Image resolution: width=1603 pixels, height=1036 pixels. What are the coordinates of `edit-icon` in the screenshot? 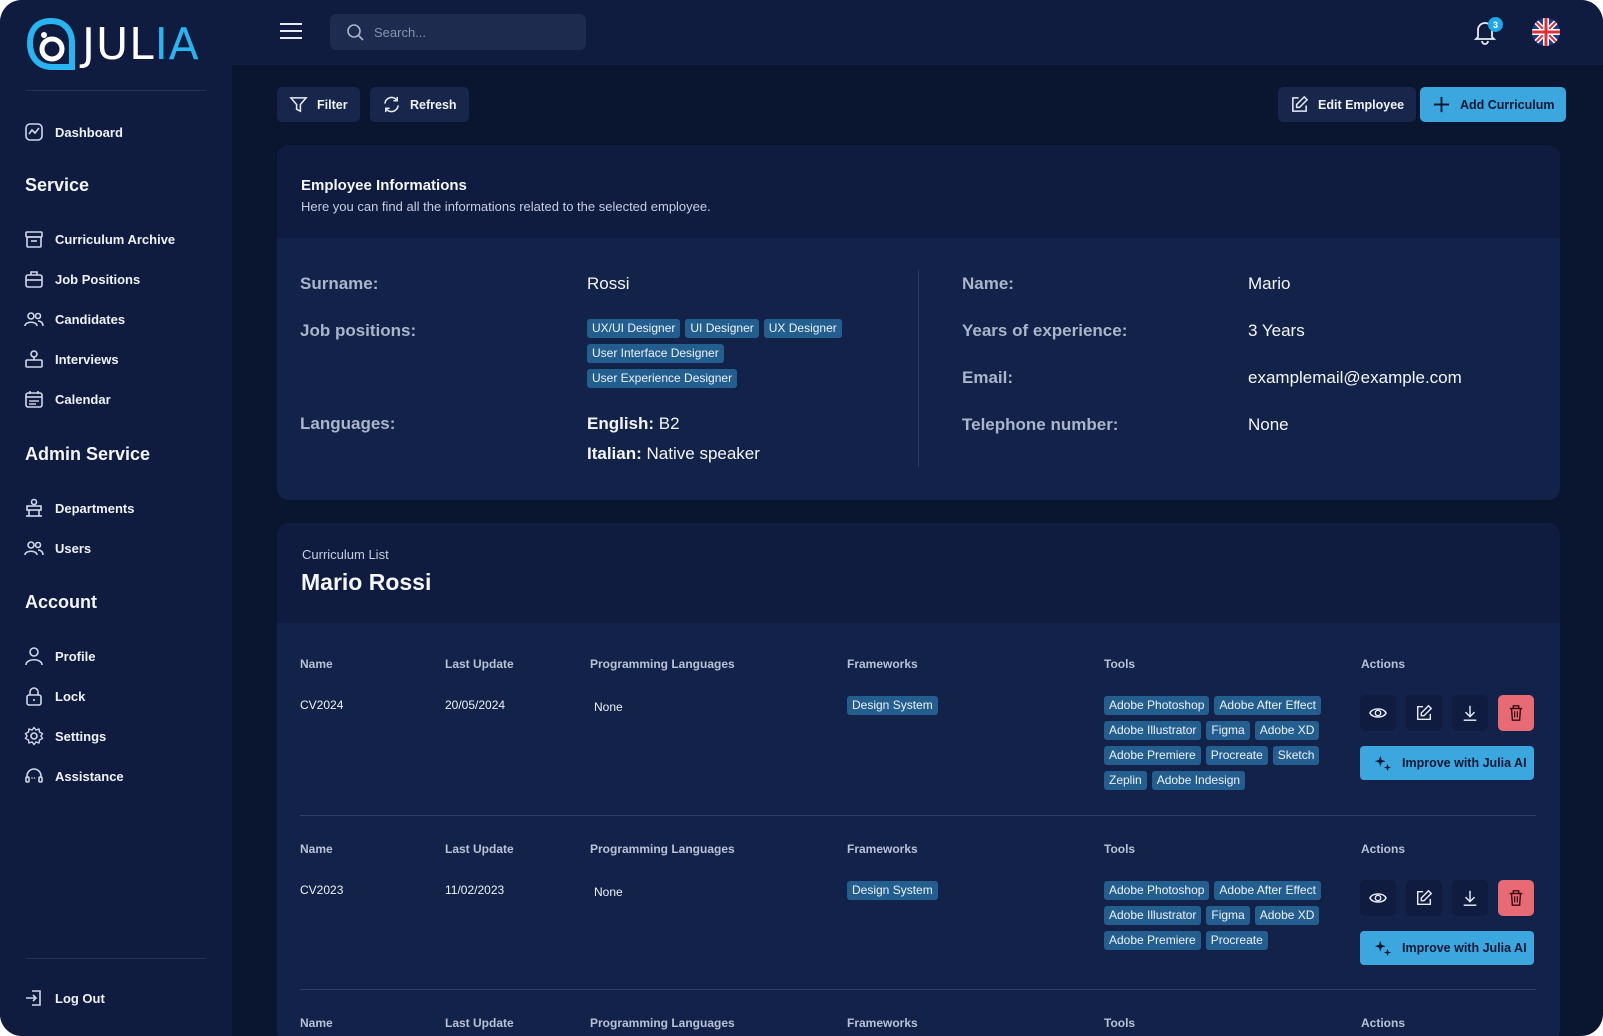 It's located at (1424, 712).